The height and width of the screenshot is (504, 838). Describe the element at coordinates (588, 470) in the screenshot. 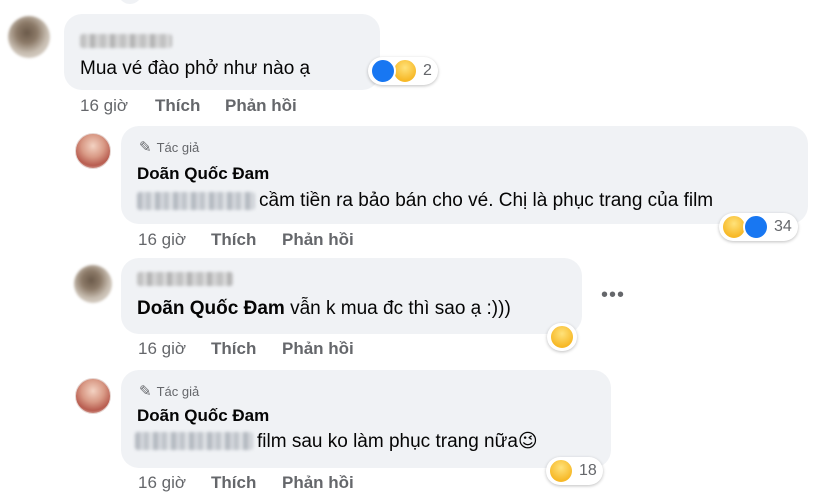

I see `reaction-count: 18` at that location.